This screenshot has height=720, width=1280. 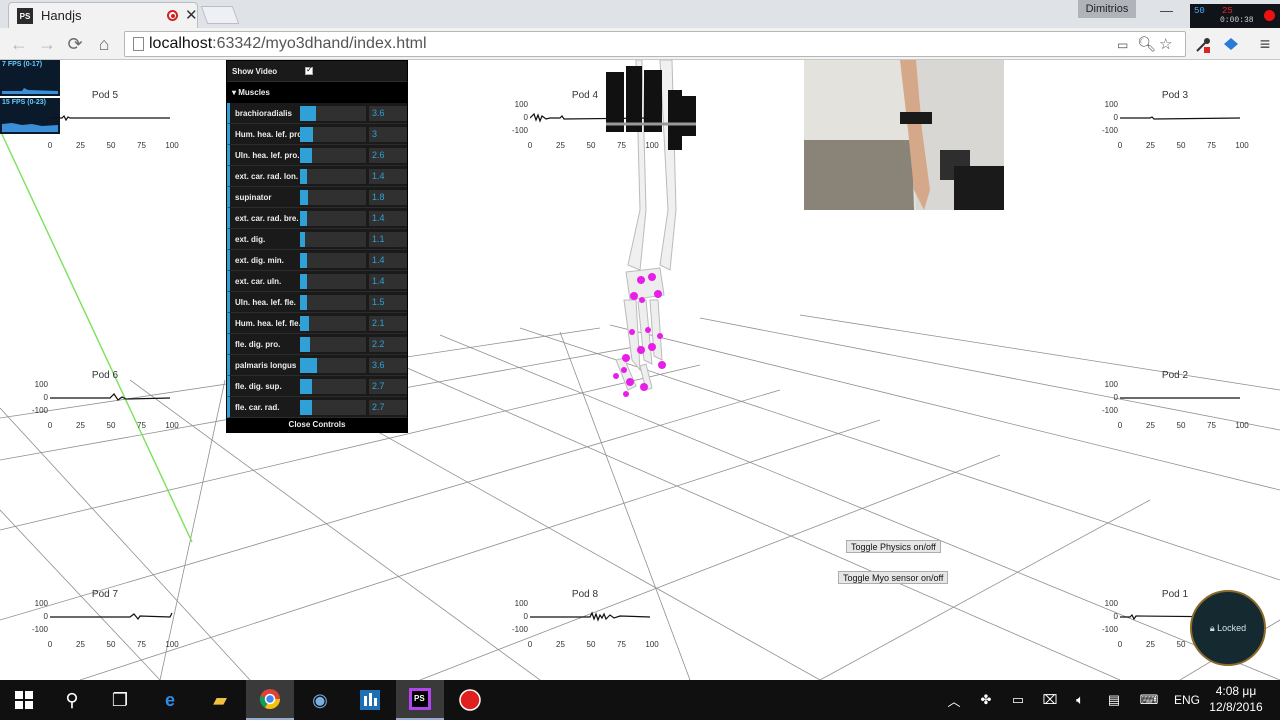 What do you see at coordinates (388, 323) in the screenshot?
I see `muscle-value-input: 2.1` at bounding box center [388, 323].